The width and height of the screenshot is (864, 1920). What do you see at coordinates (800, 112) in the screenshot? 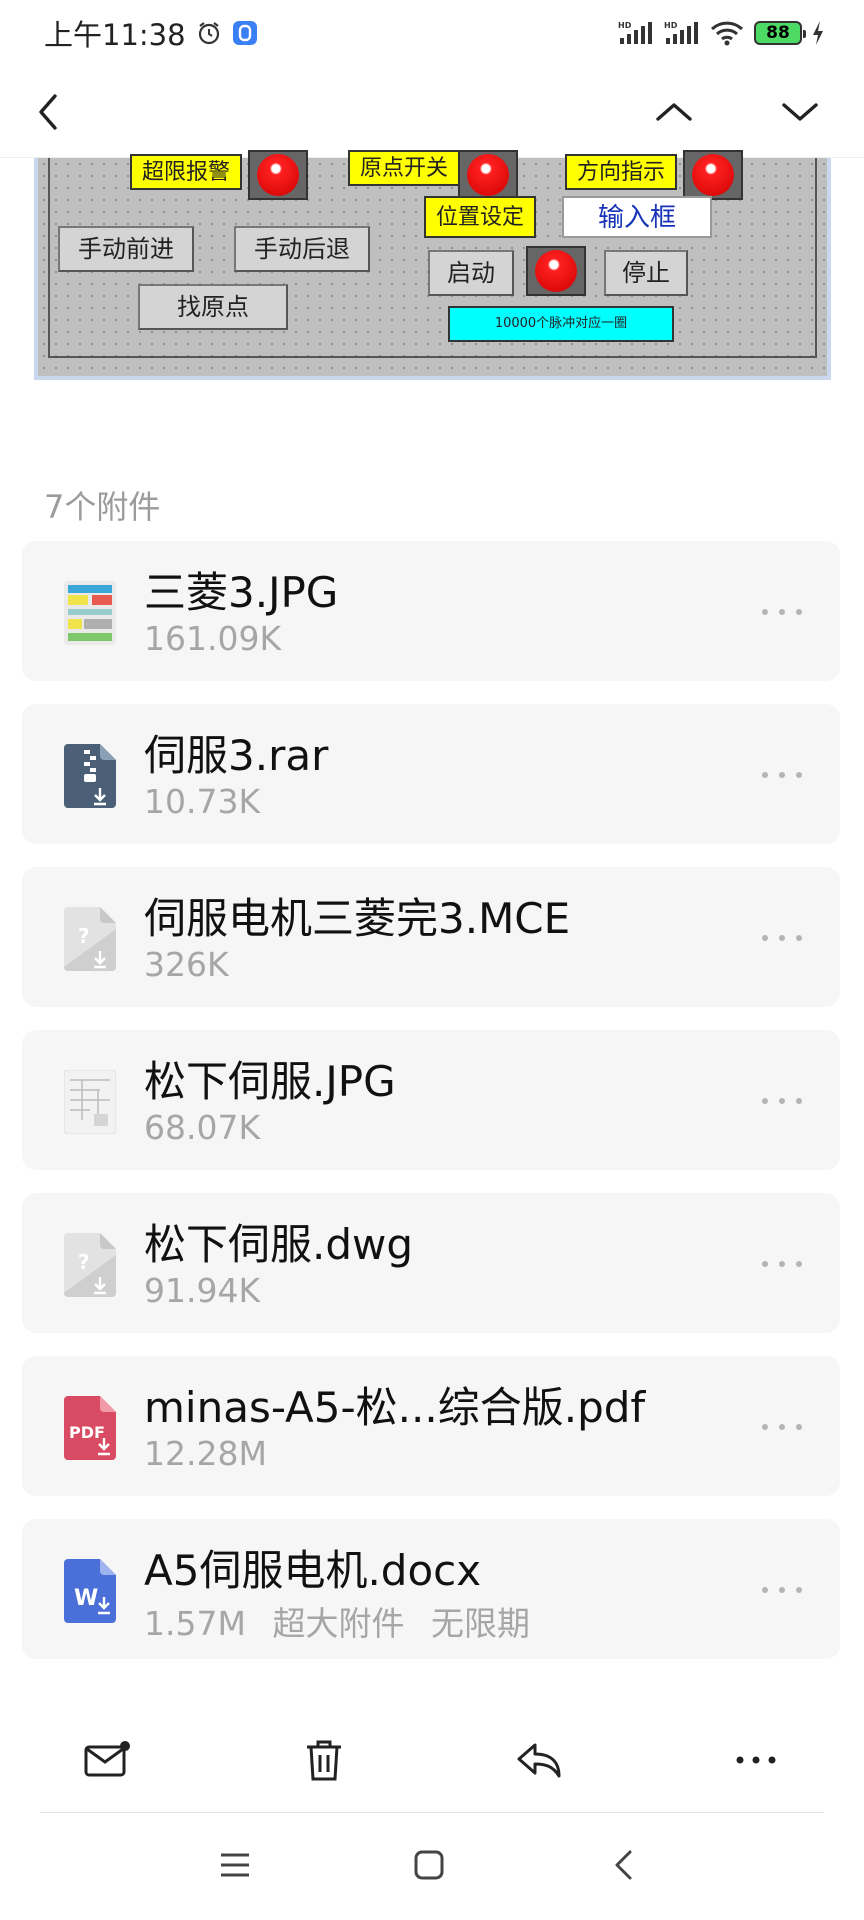
I see `next-mail-button` at bounding box center [800, 112].